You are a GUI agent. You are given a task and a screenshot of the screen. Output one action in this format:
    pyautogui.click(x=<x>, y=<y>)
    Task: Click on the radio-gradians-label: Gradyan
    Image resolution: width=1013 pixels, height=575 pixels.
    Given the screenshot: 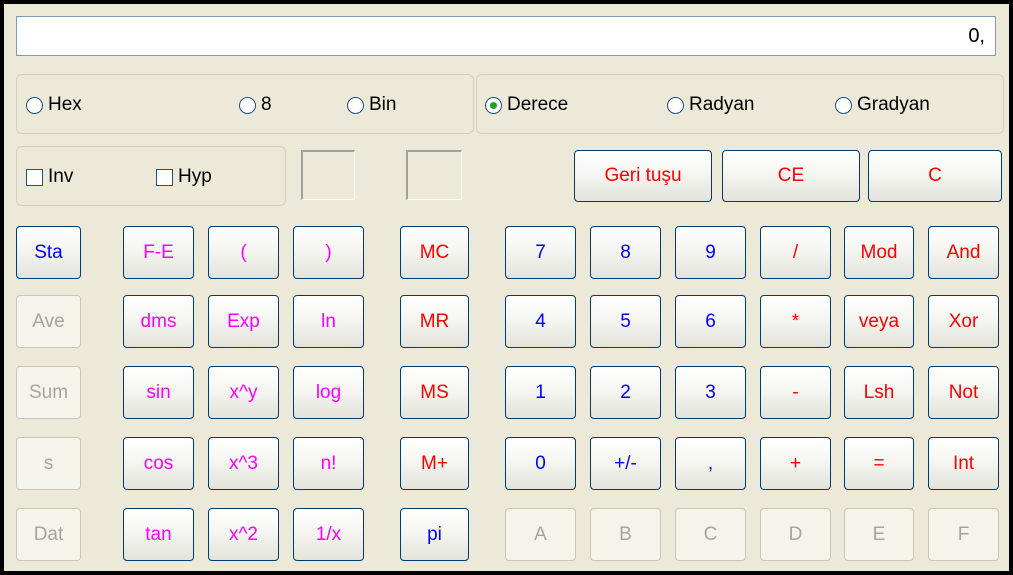 What is the action you would take?
    pyautogui.click(x=893, y=104)
    